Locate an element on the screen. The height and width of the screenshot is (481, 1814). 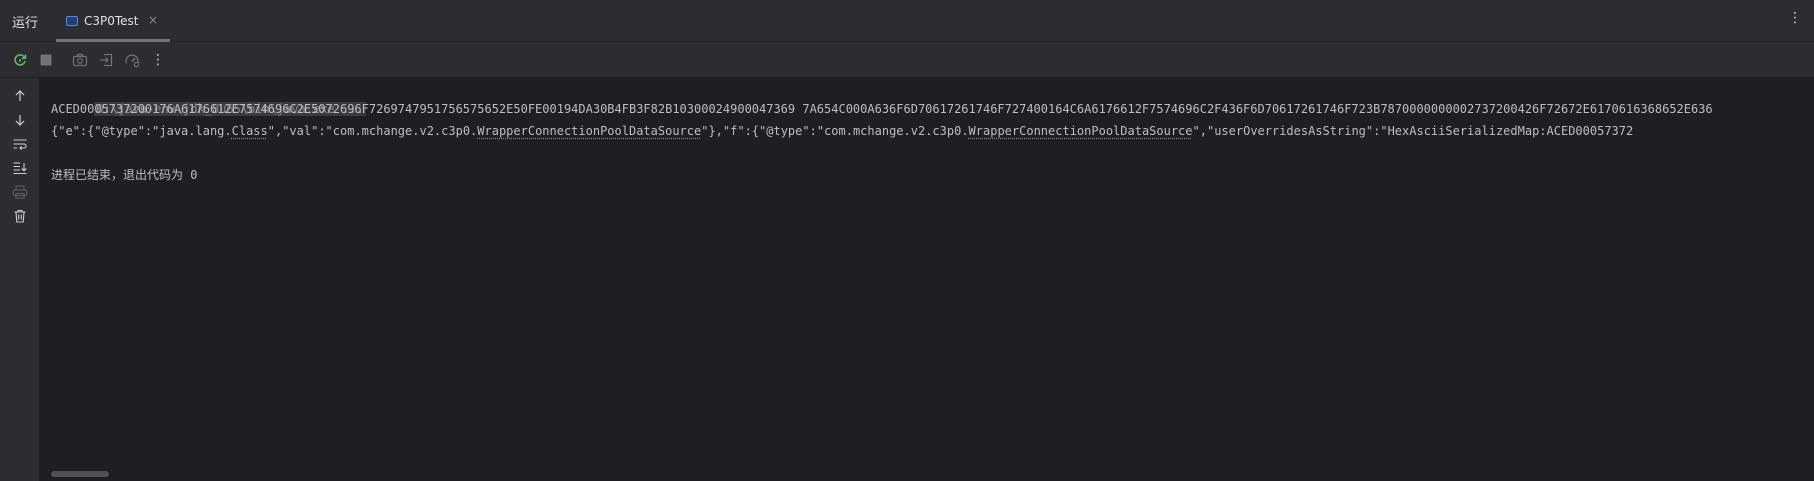
tab-c3p0test: C3P0Test × is located at coordinates (113, 23).